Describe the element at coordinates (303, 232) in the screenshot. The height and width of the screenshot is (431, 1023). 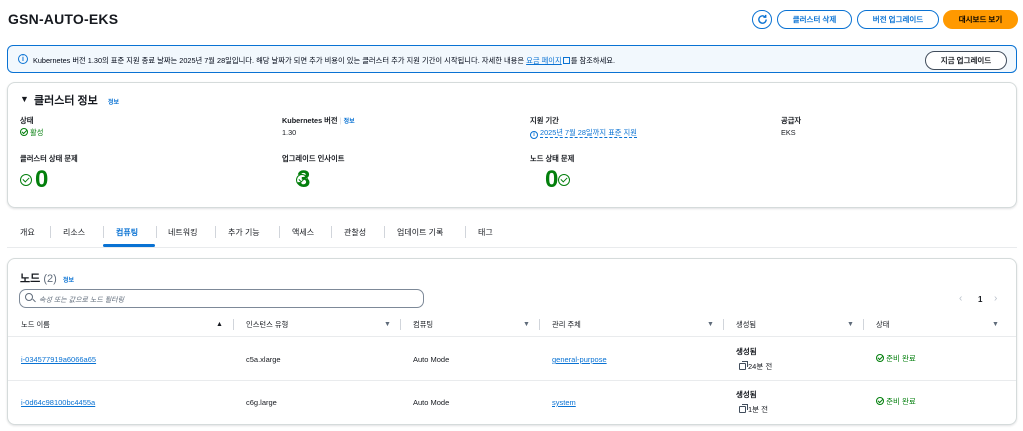
I see `tab-access: 액세스` at that location.